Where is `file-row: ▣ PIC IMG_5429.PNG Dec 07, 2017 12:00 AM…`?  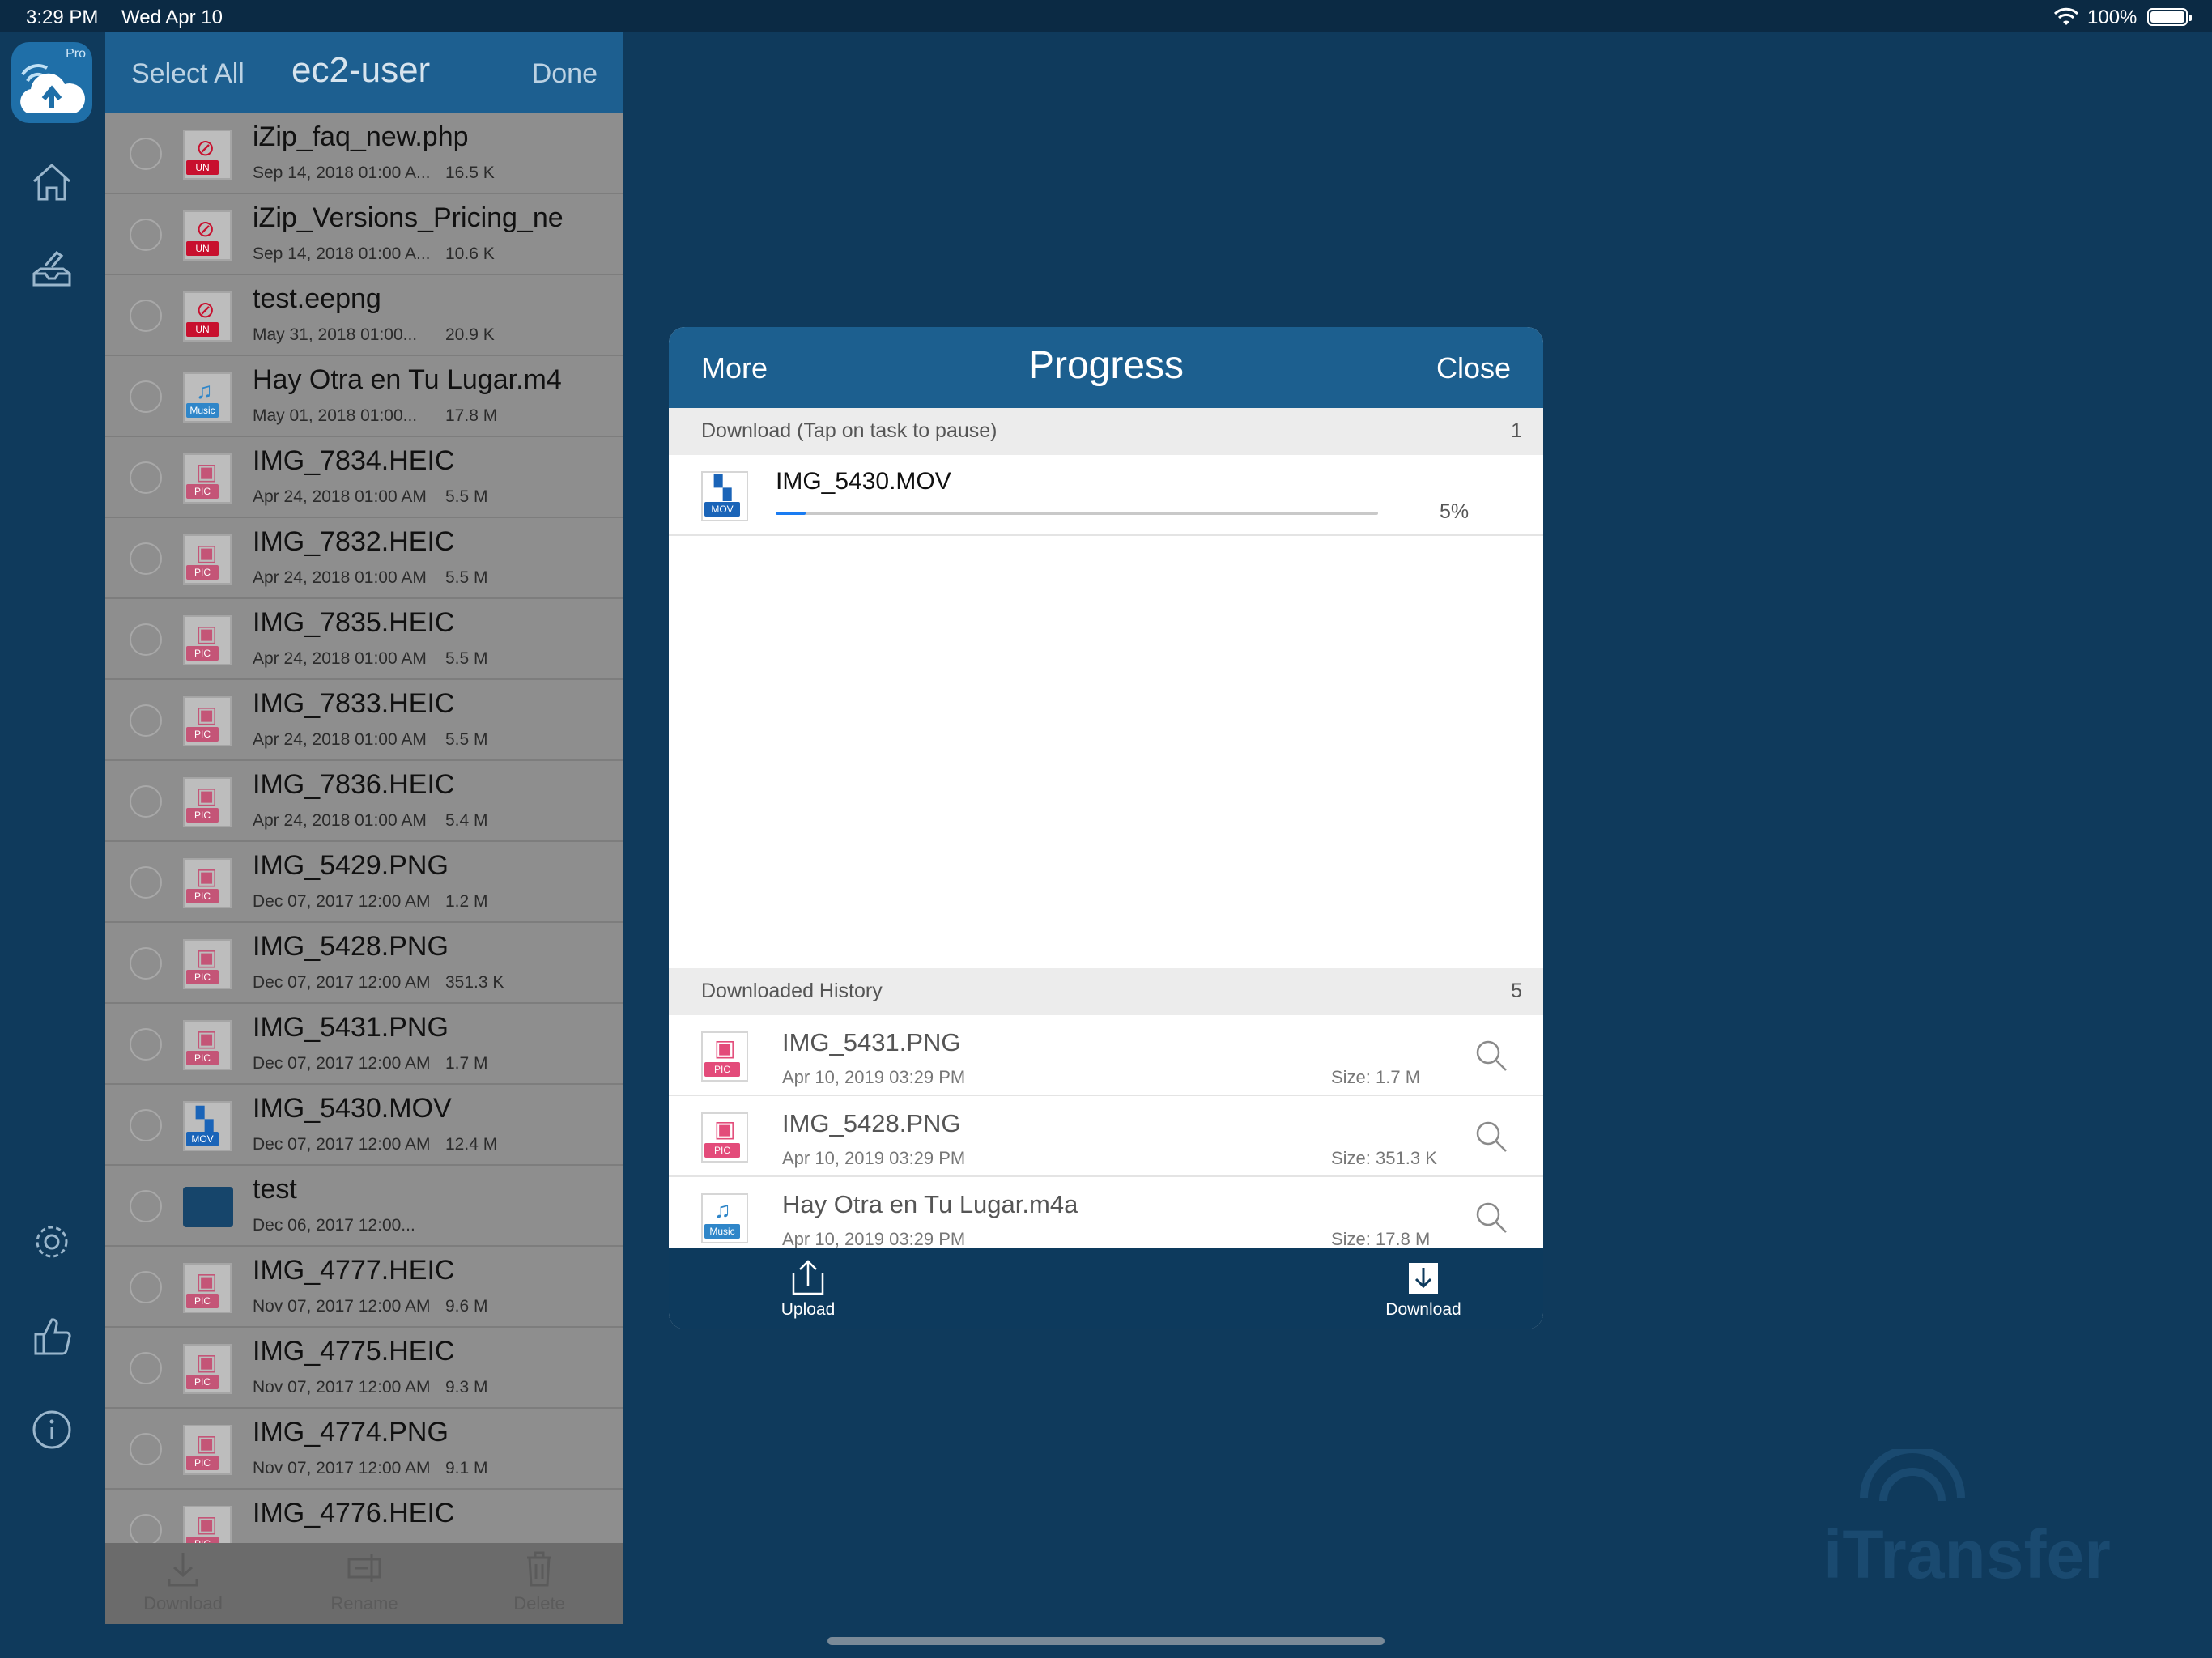
file-row: ▣ PIC IMG_5429.PNG Dec 07, 2017 12:00 AM… is located at coordinates (364, 882).